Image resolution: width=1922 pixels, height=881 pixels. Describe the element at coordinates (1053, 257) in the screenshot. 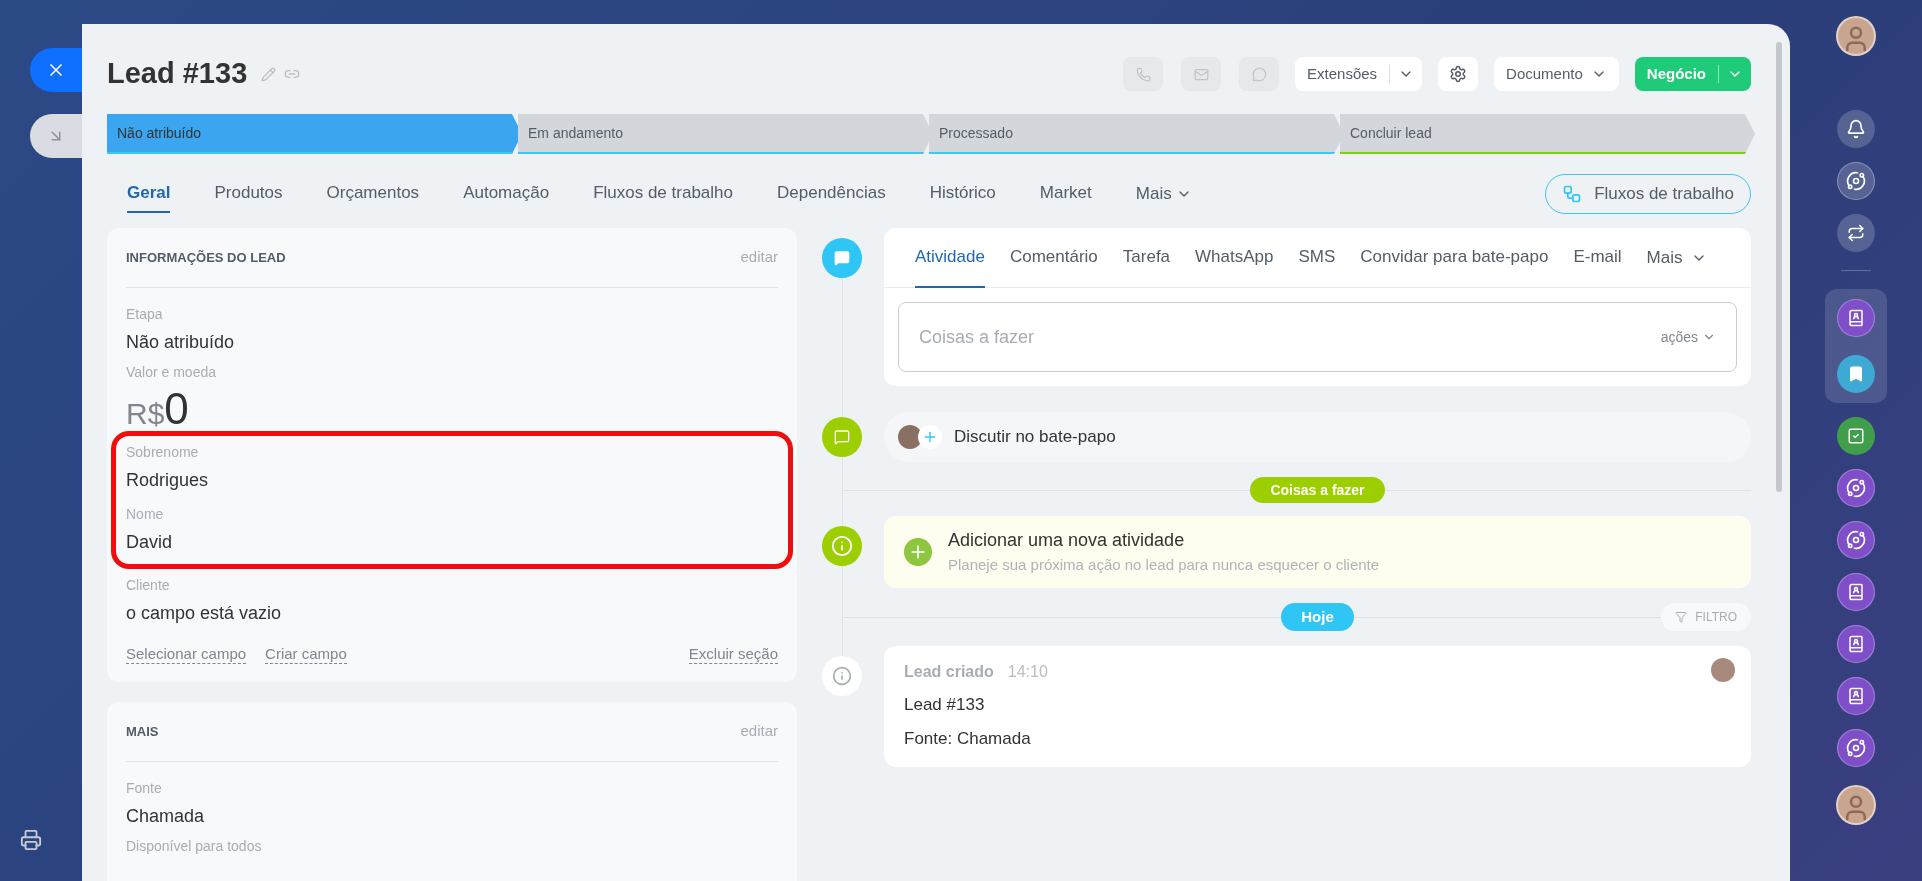

I see `activity-tab: Comentário` at that location.